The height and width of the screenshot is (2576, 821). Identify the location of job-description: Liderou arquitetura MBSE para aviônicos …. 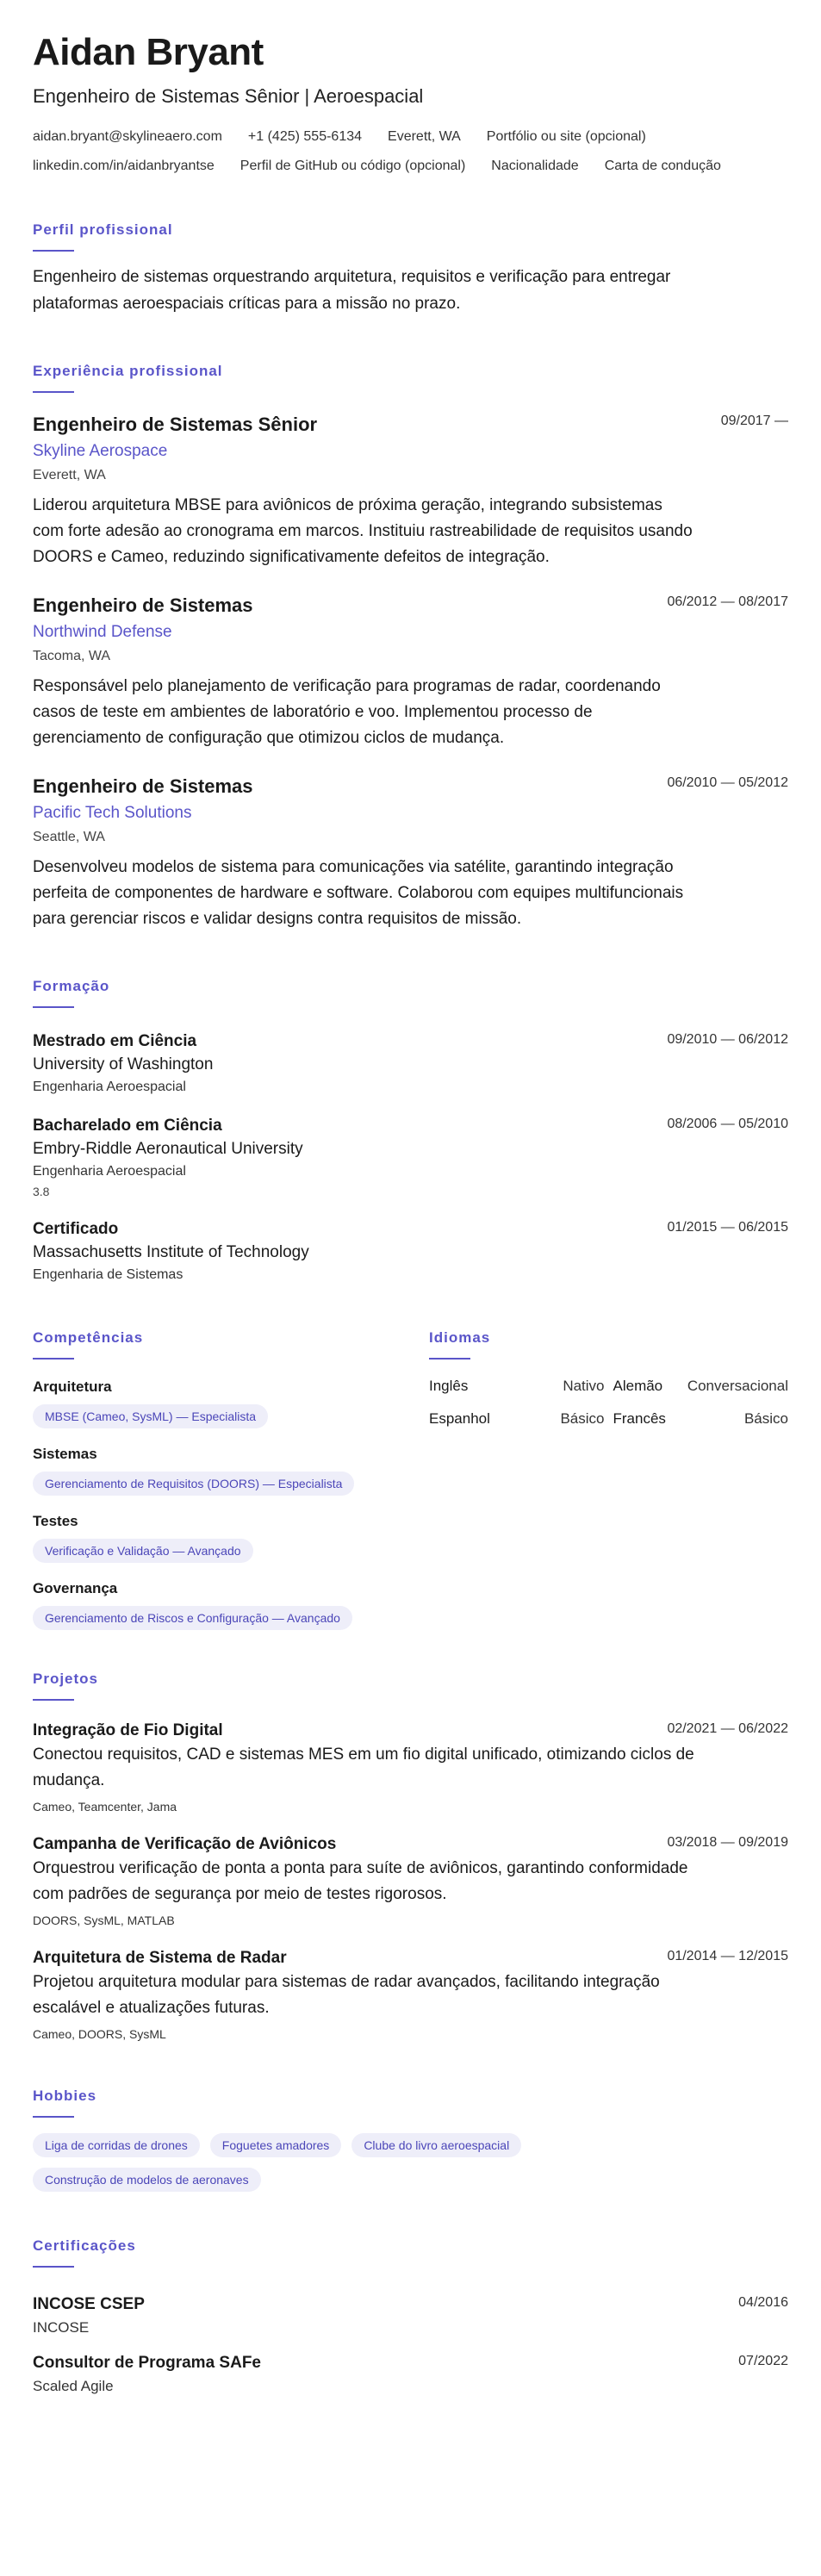
(363, 531).